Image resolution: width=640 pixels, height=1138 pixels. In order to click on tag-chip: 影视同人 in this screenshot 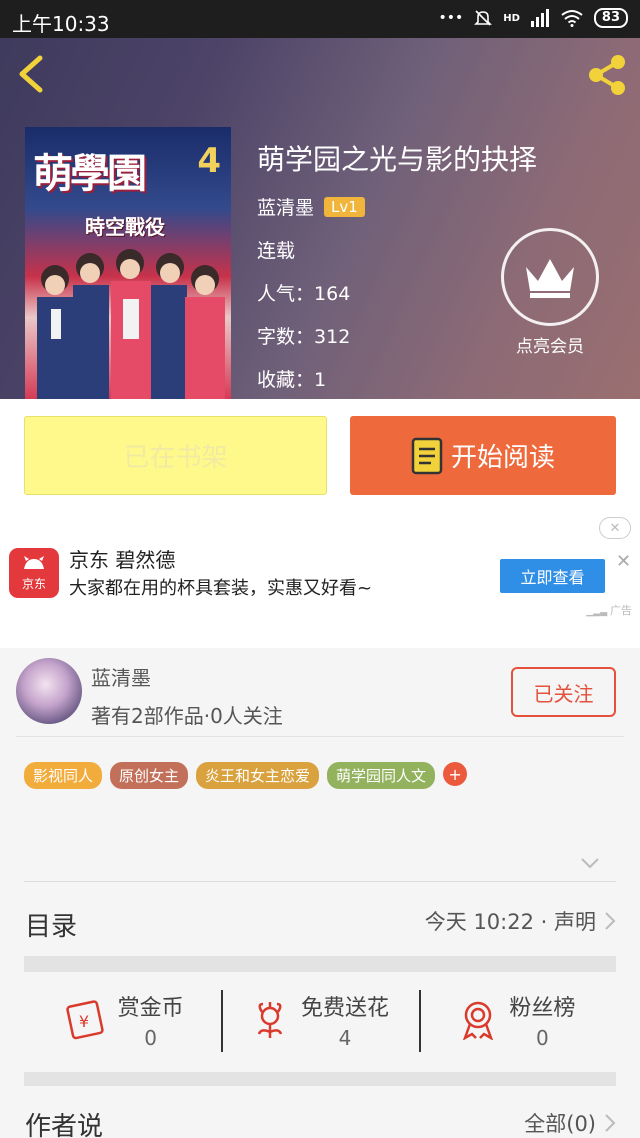, I will do `click(63, 775)`.